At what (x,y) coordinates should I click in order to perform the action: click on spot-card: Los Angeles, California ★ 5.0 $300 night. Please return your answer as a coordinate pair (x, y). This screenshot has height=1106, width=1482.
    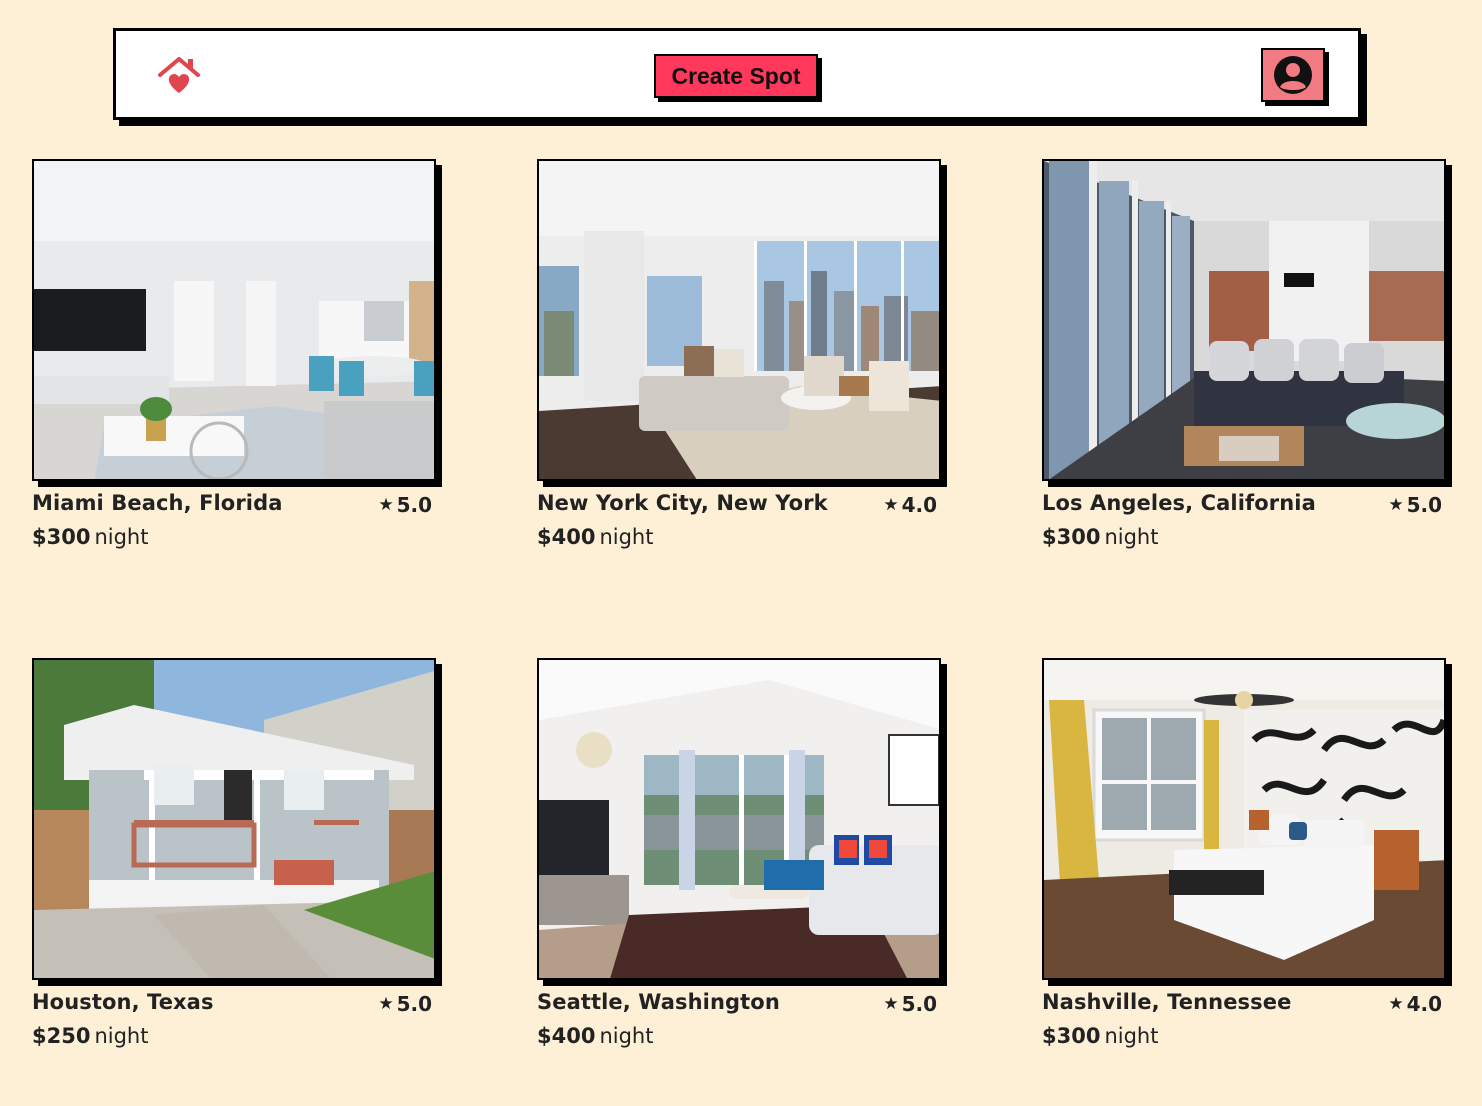
    Looking at the image, I should click on (1245, 354).